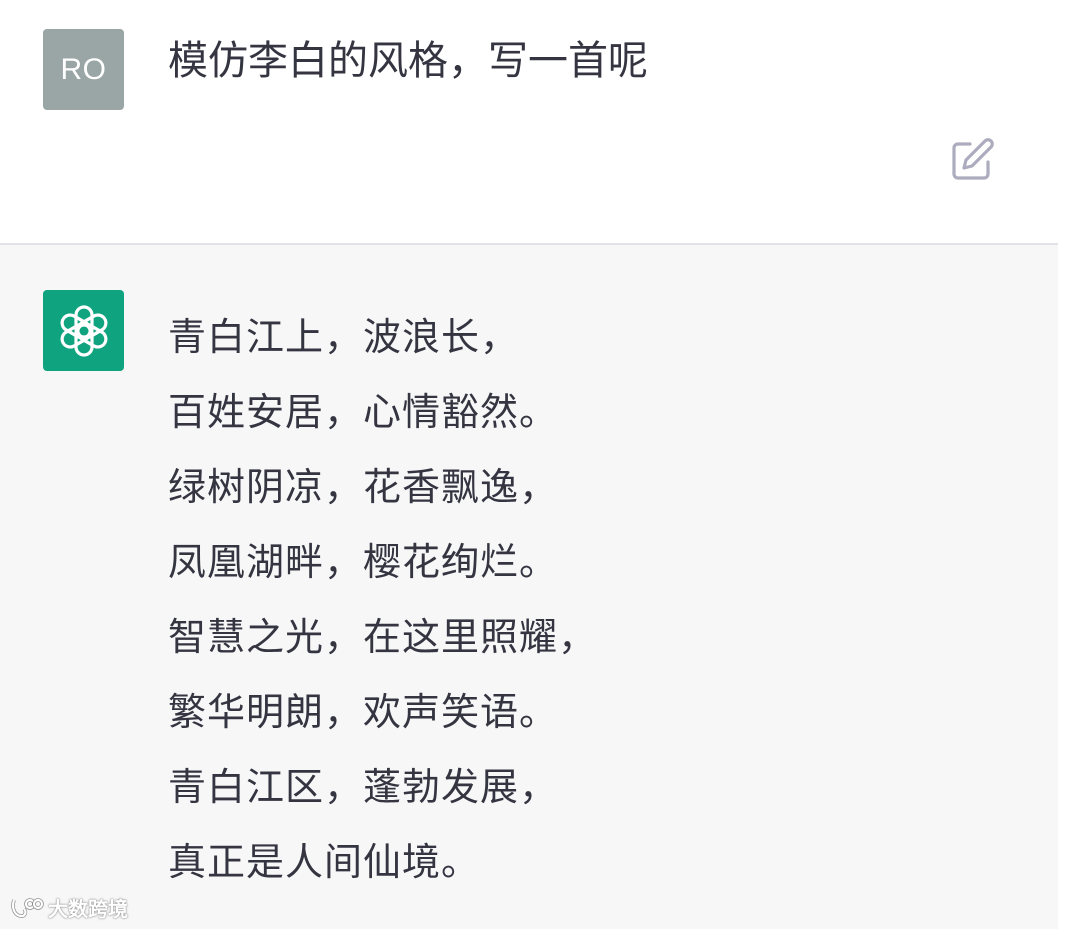 Image resolution: width=1080 pixels, height=929 pixels. I want to click on watermark-logo-icon, so click(27, 907).